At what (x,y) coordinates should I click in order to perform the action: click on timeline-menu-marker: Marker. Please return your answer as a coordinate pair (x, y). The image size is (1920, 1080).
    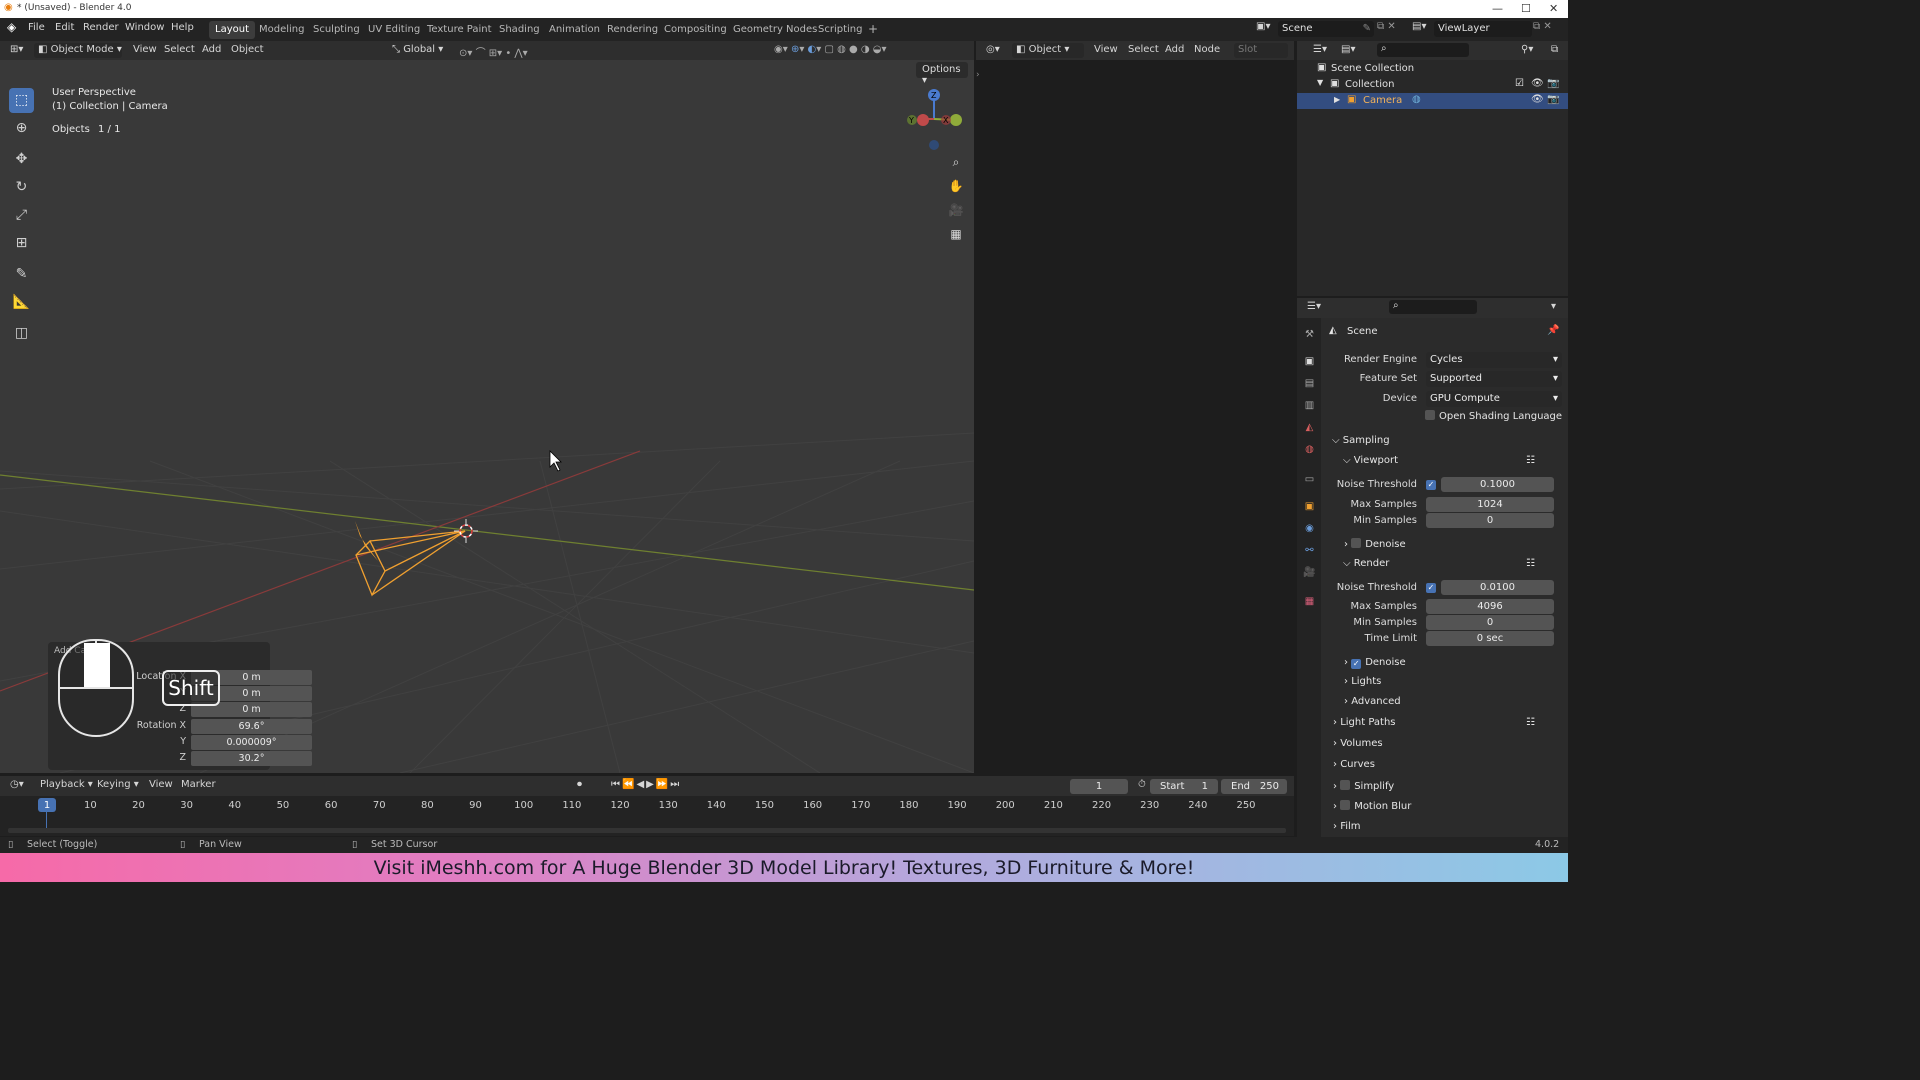
    Looking at the image, I should click on (198, 785).